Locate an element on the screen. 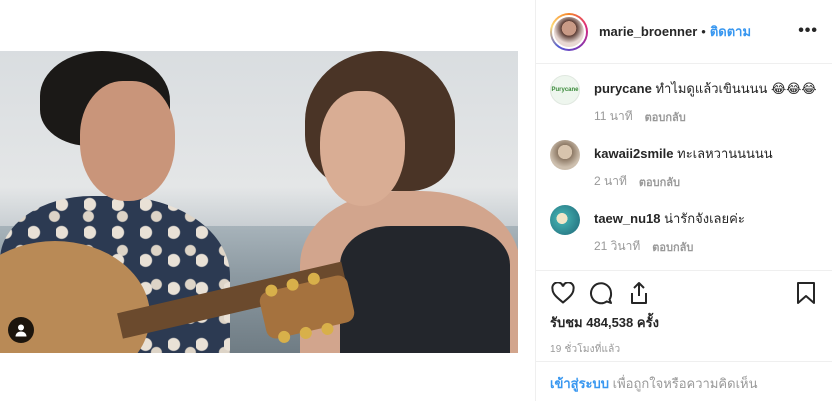 The width and height of the screenshot is (832, 401). commenter-avatar: Purycane is located at coordinates (565, 90).